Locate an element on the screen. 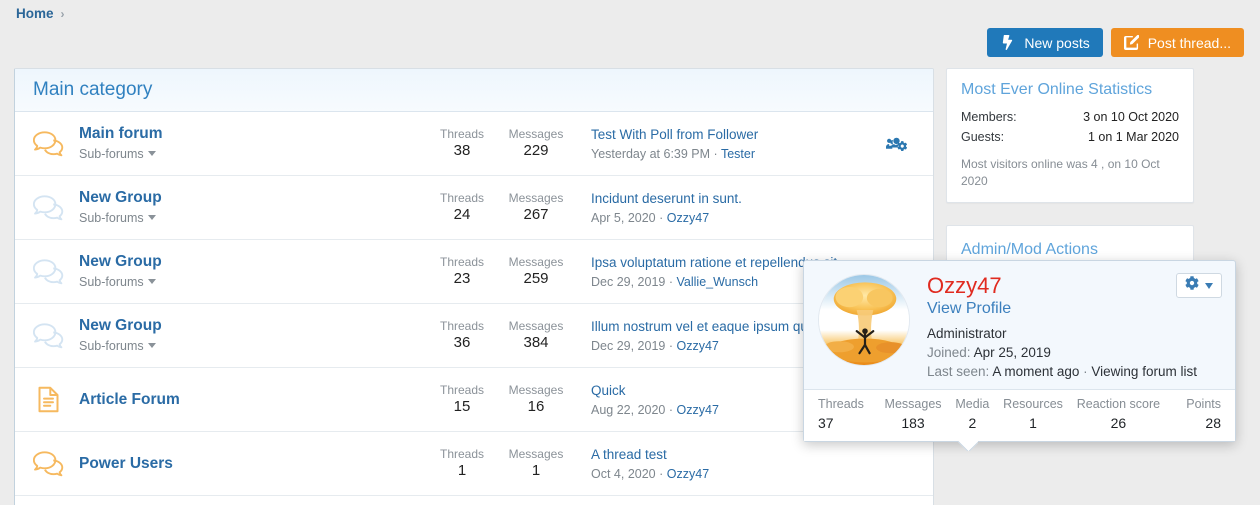 Image resolution: width=1260 pixels, height=505 pixels. forum-title-block: Main forum Sub-forums is located at coordinates (252, 143).